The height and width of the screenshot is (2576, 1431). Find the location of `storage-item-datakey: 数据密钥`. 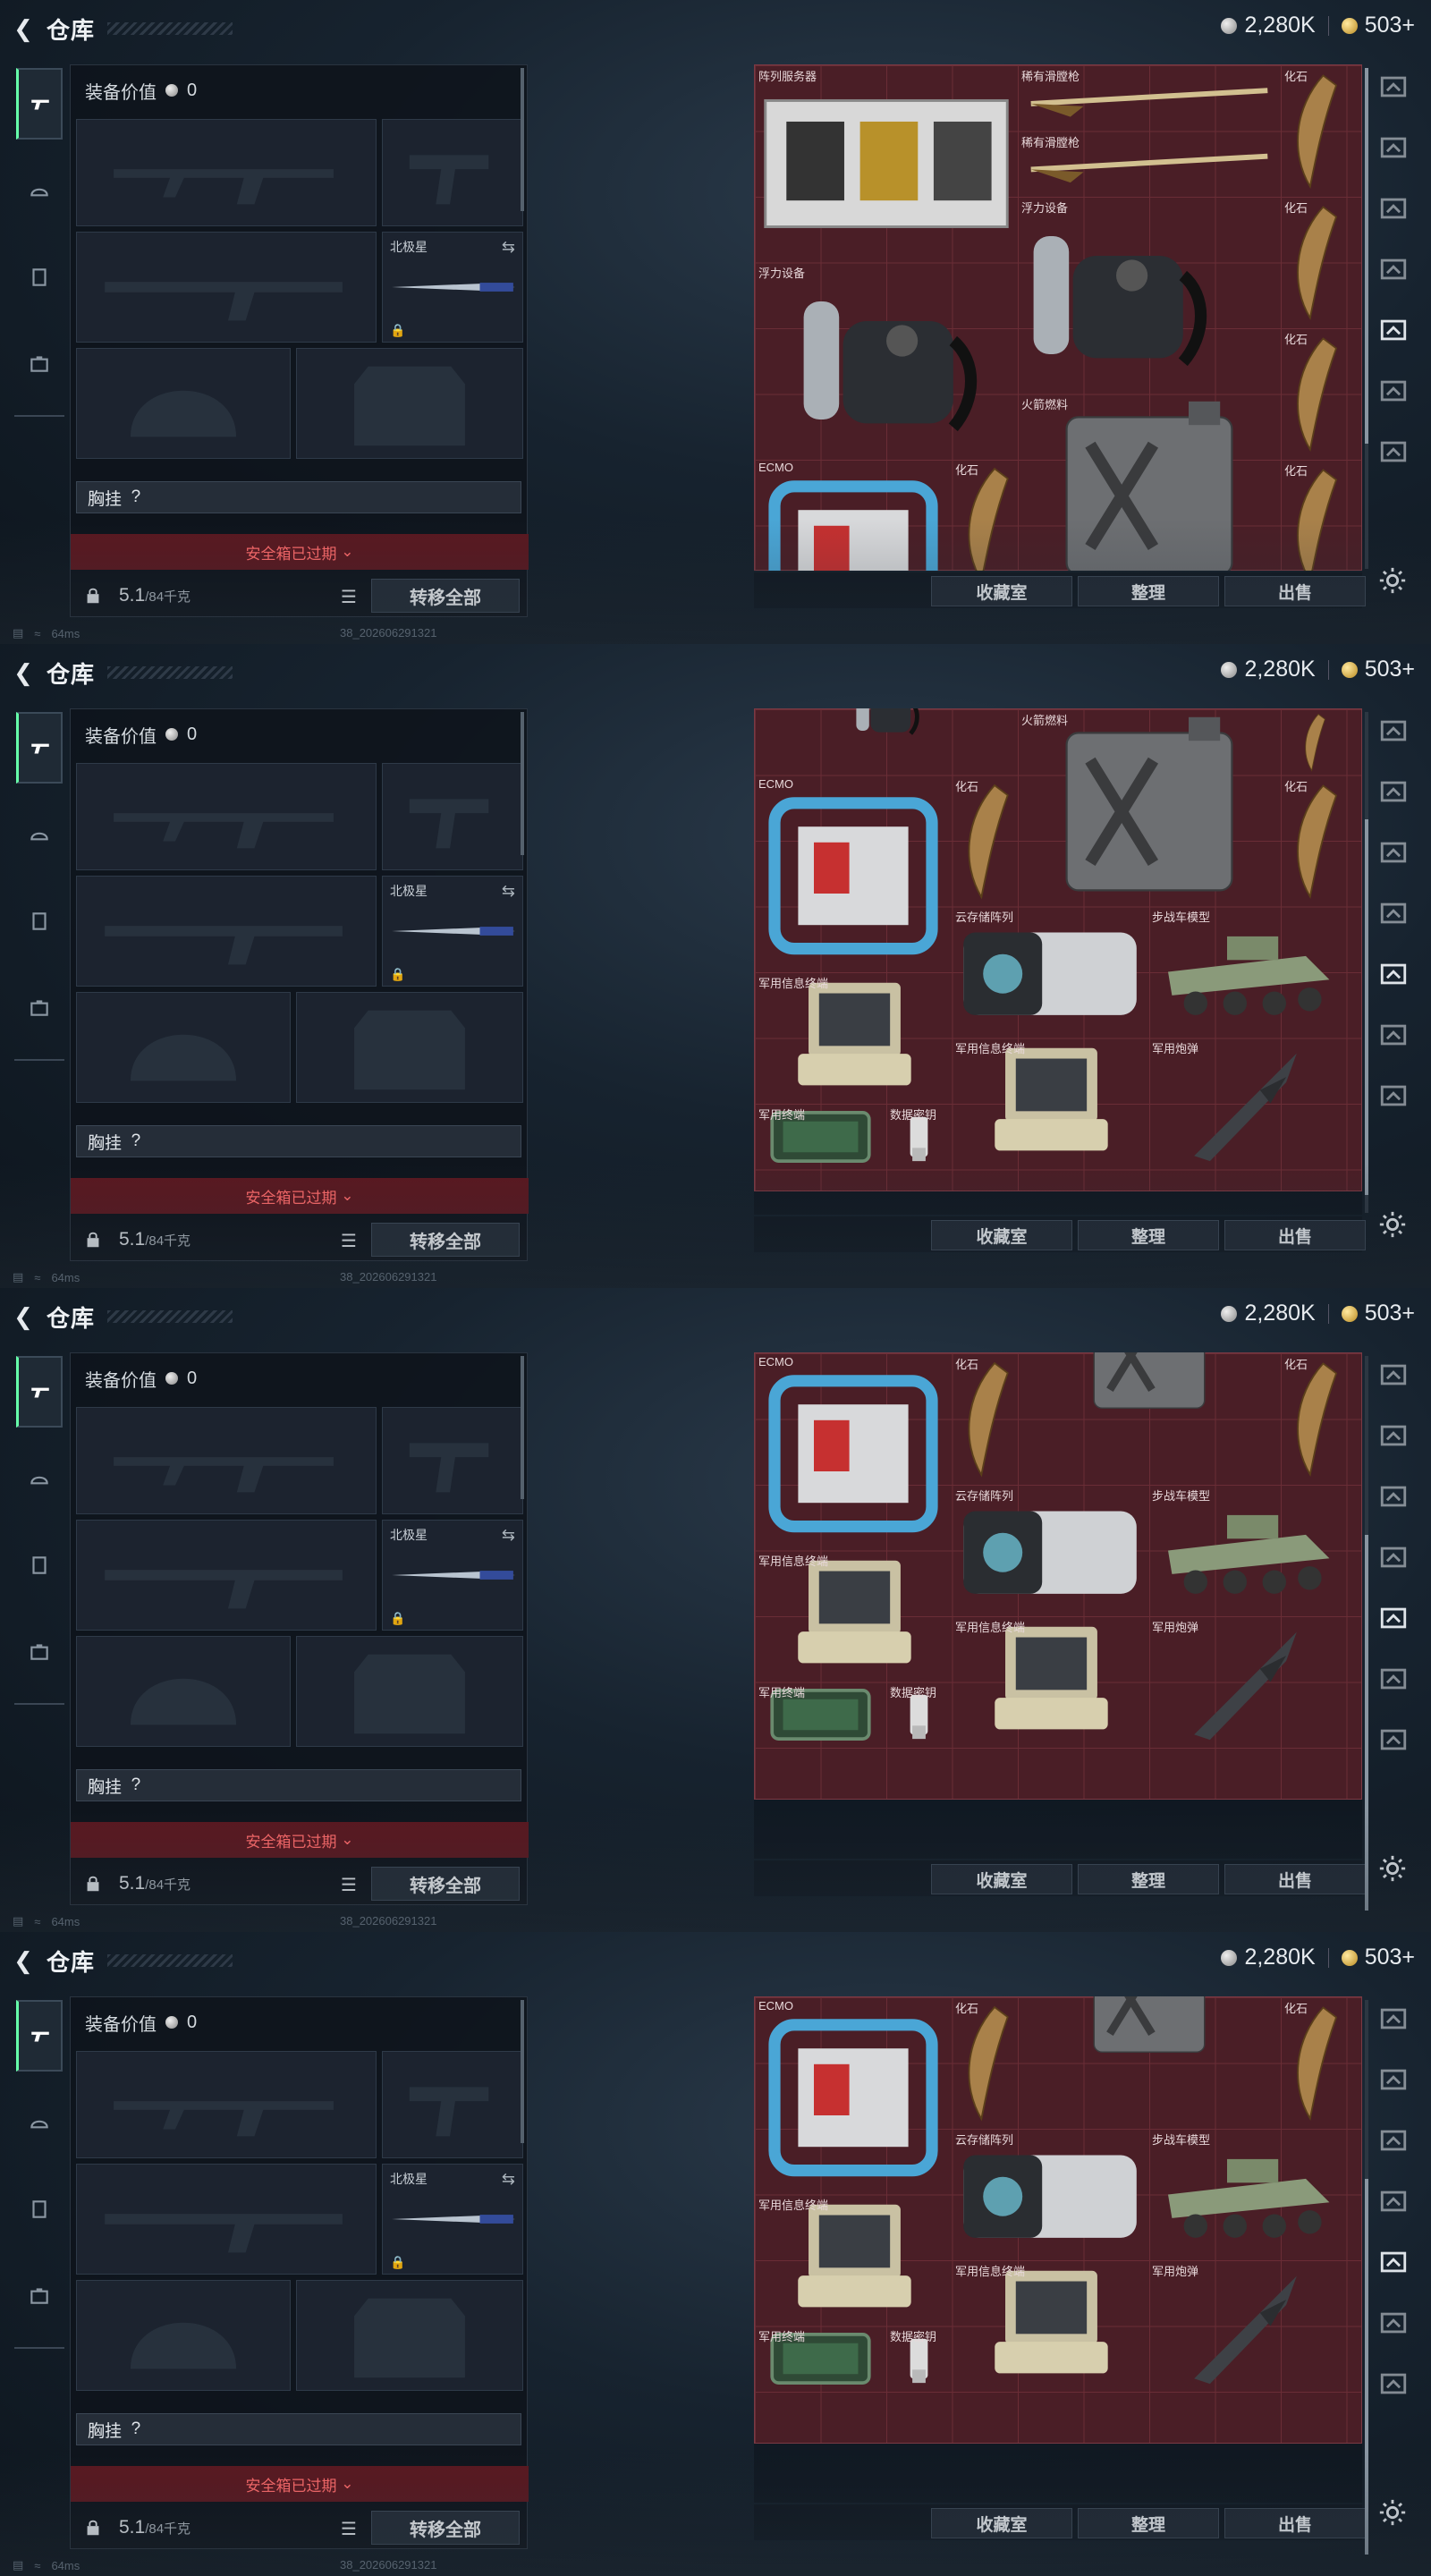

storage-item-datakey: 数据密钥 is located at coordinates (919, 2359).